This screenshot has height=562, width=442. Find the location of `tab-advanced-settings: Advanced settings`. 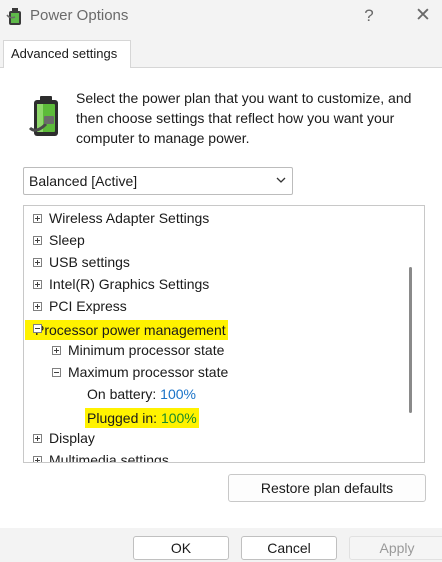

tab-advanced-settings: Advanced settings is located at coordinates (67, 54).